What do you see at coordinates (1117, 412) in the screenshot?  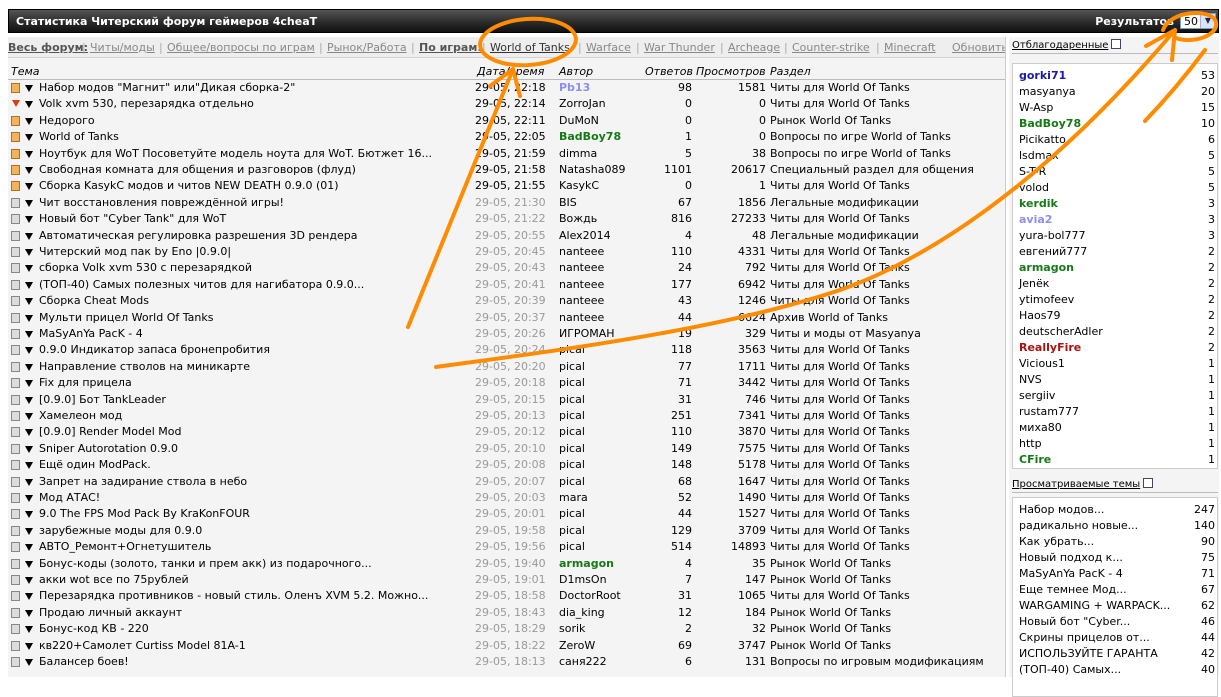 I see `thanked-user-item: rustam777 1` at bounding box center [1117, 412].